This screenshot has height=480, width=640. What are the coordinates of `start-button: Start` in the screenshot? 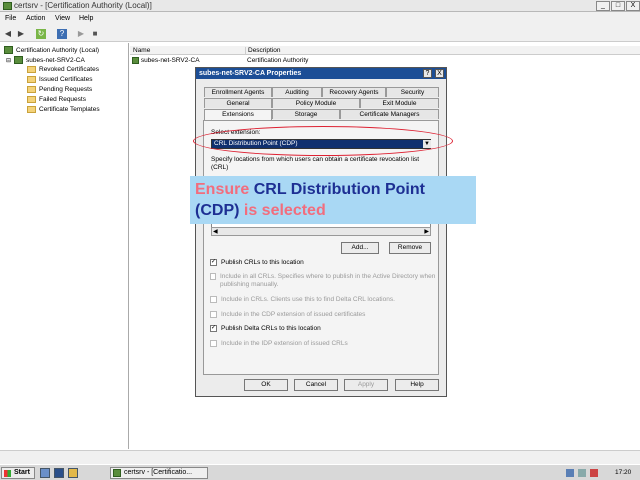 It's located at (18, 473).